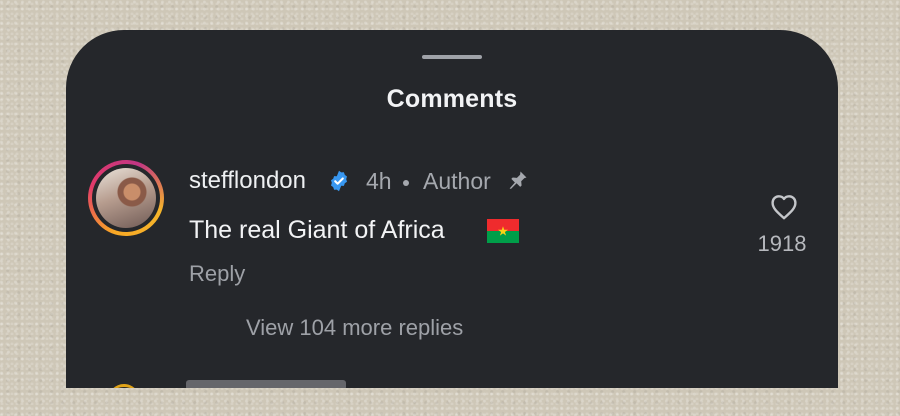  I want to click on avatar, so click(126, 198).